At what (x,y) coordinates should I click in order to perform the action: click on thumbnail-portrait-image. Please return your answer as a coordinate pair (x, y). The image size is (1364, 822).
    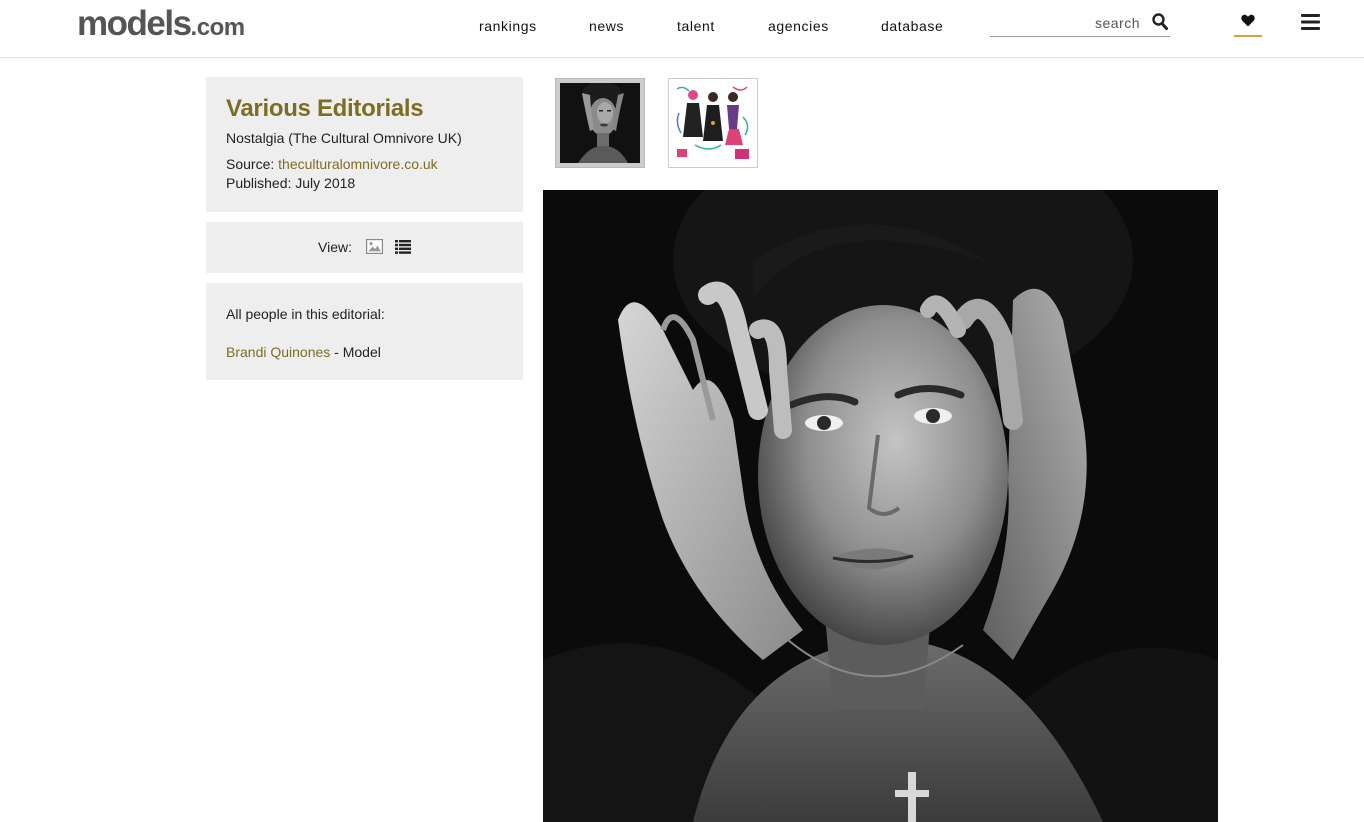
    Looking at the image, I should click on (600, 123).